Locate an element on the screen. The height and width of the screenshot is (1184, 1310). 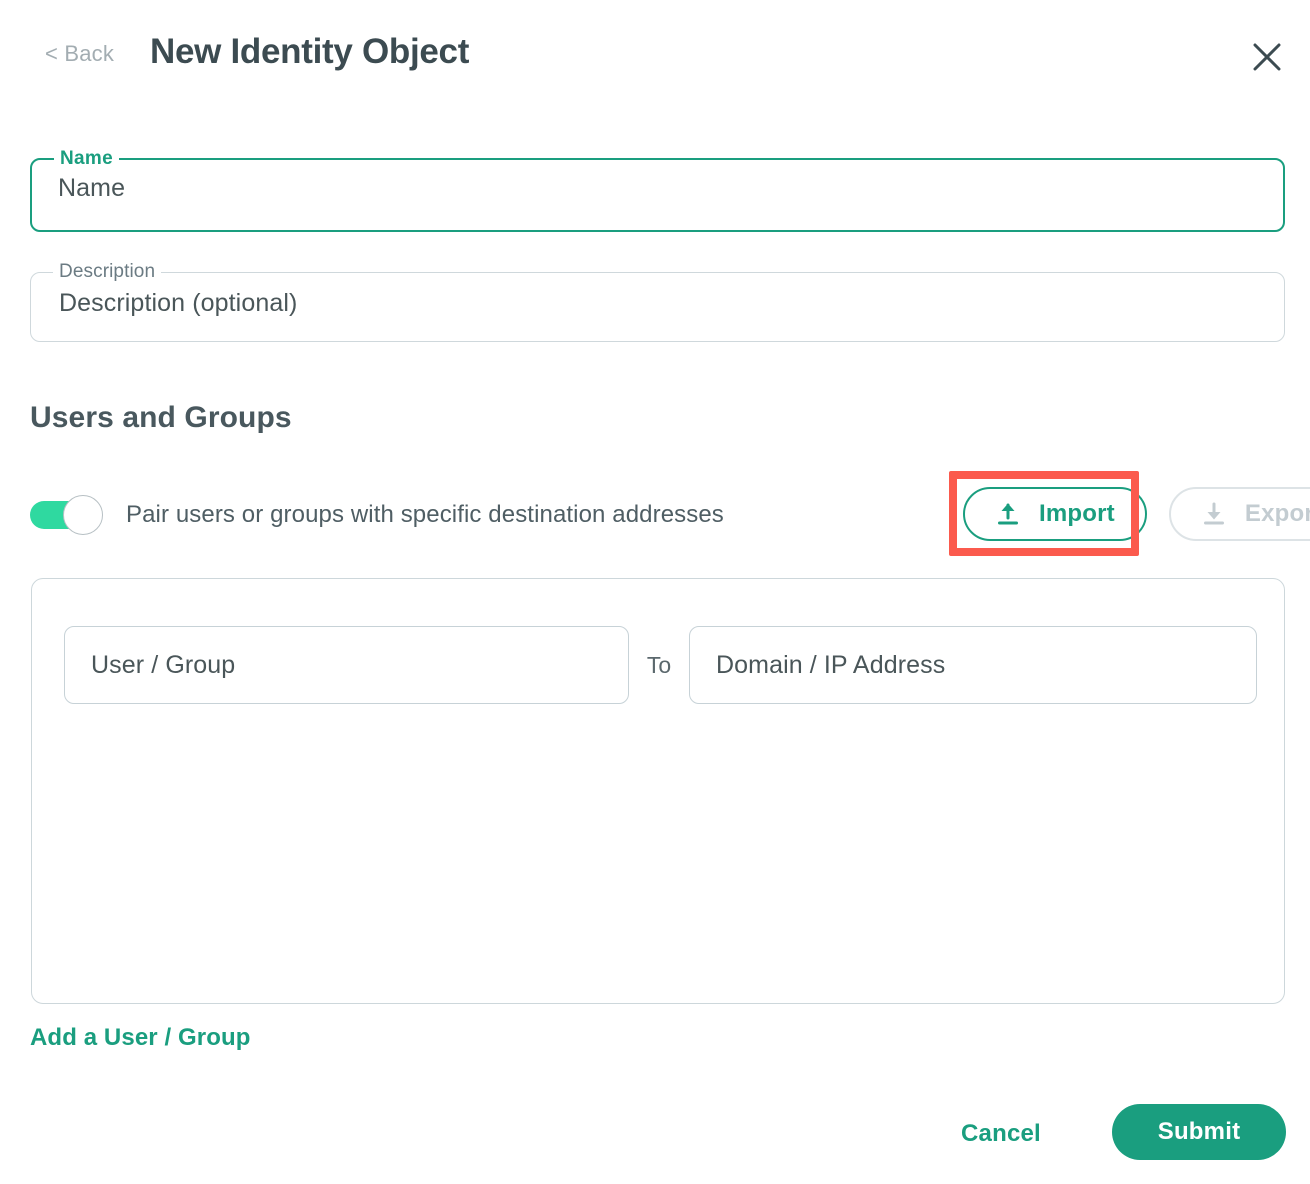
pair-row: User / Group To Domain / IP Address is located at coordinates (660, 665).